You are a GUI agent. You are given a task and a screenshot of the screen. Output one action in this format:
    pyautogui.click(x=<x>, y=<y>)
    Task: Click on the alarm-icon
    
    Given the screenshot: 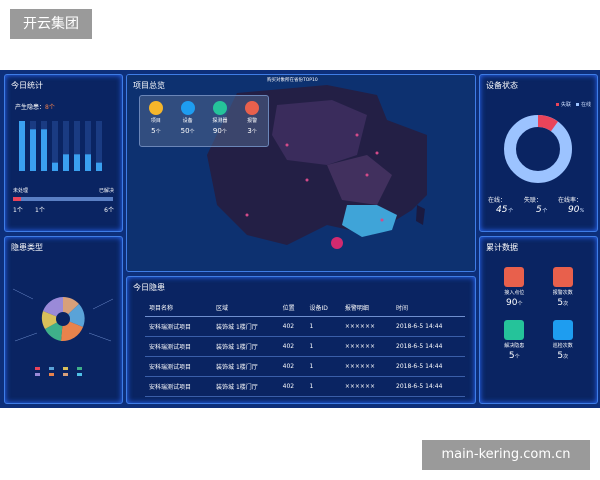 What is the action you would take?
    pyautogui.click(x=252, y=108)
    